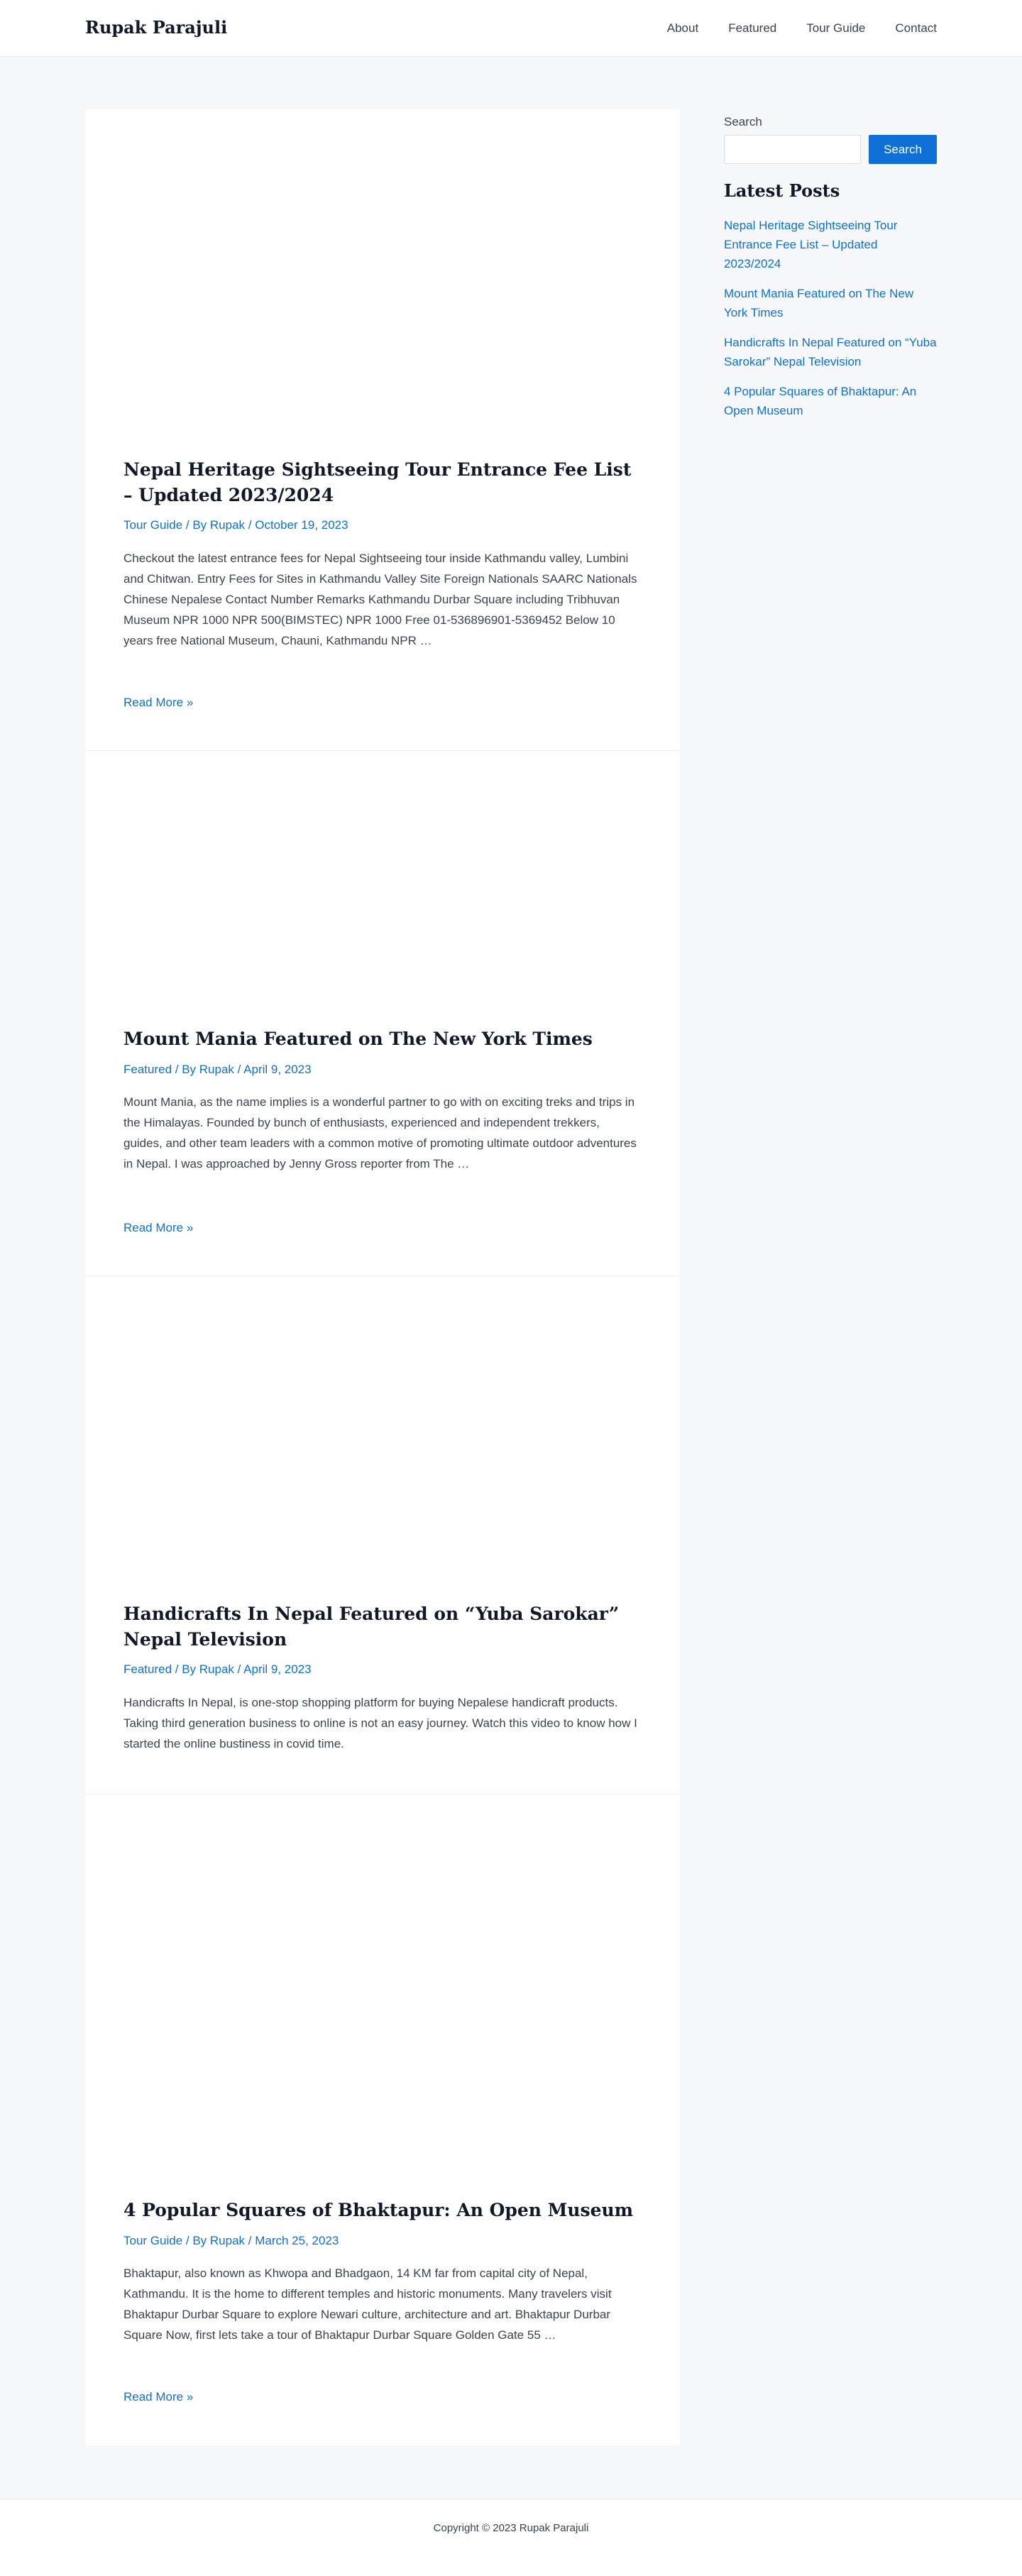  What do you see at coordinates (903, 149) in the screenshot?
I see `search-button: Search` at bounding box center [903, 149].